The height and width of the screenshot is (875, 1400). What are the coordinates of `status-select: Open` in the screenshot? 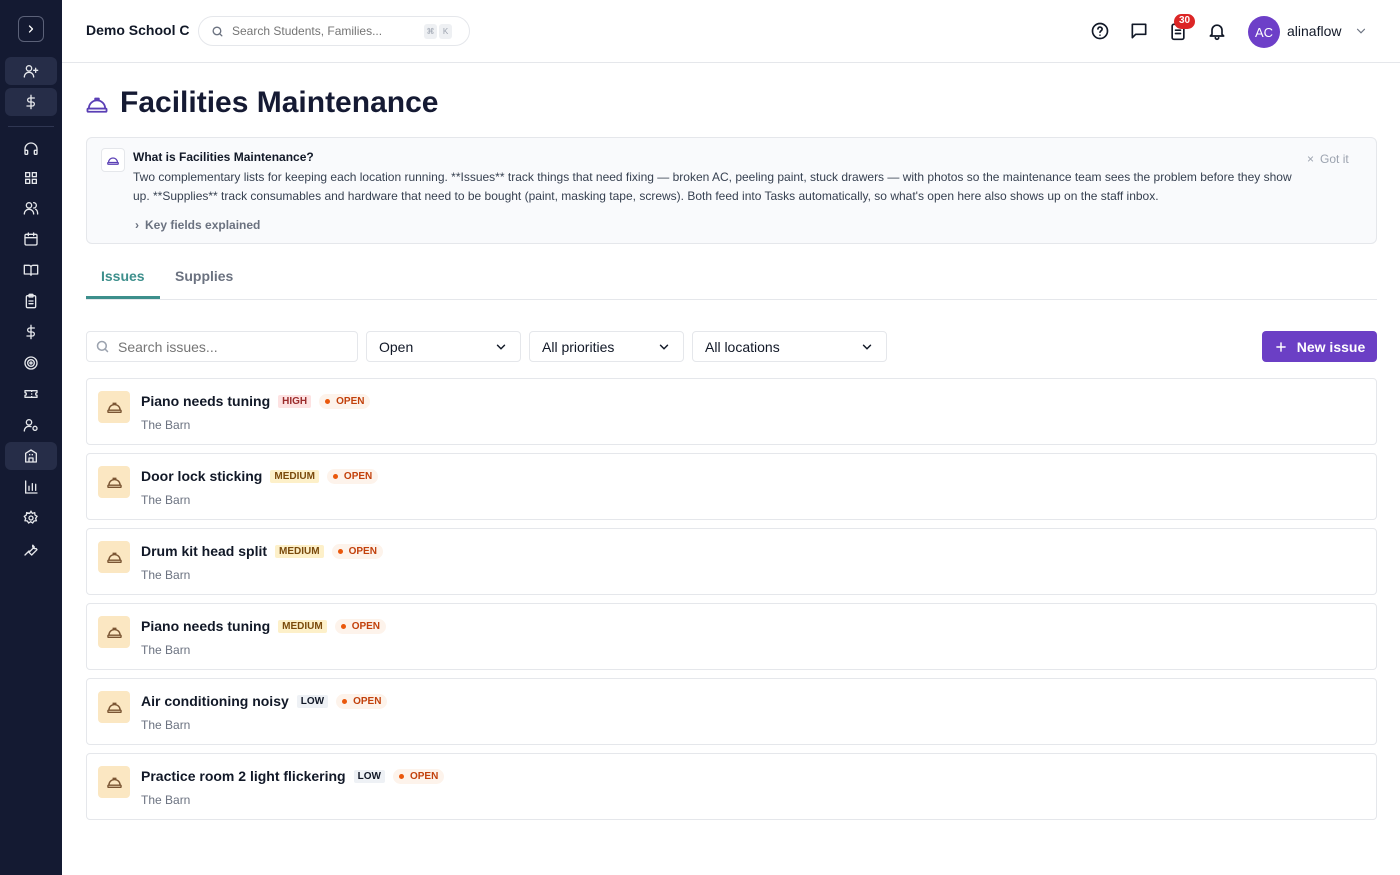 It's located at (443, 346).